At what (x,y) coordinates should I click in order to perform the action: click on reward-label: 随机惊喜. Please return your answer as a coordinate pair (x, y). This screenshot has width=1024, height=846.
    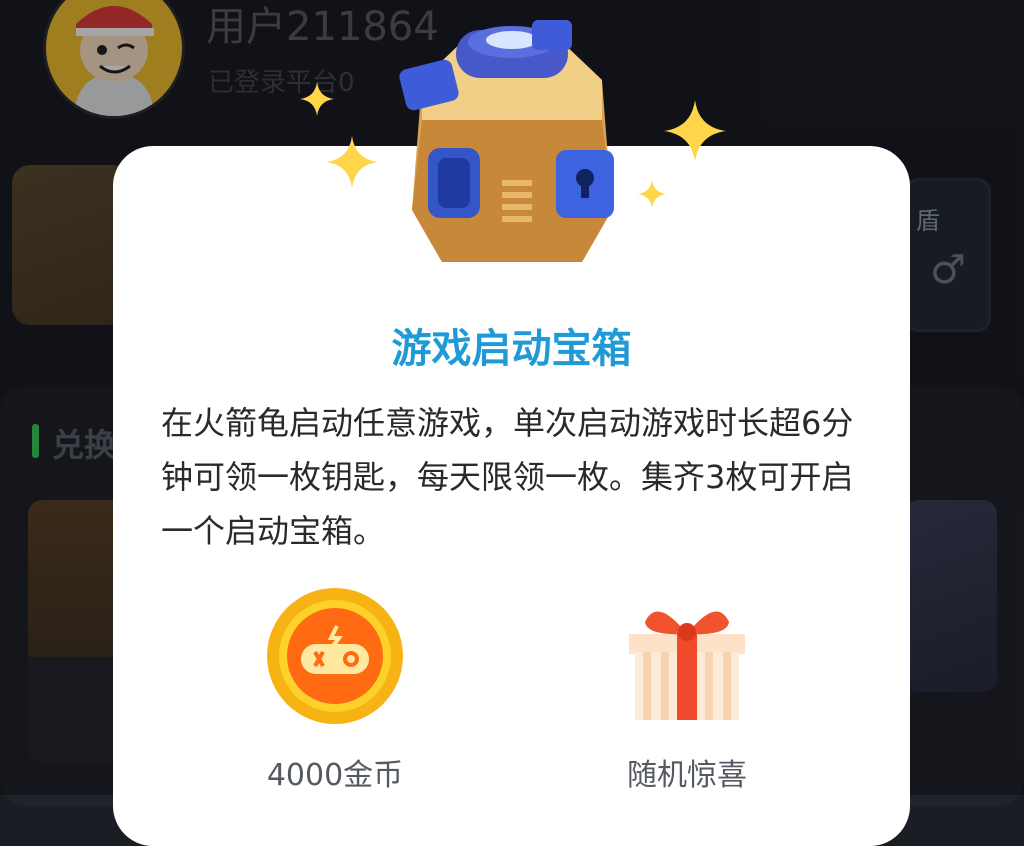
    Looking at the image, I should click on (687, 775).